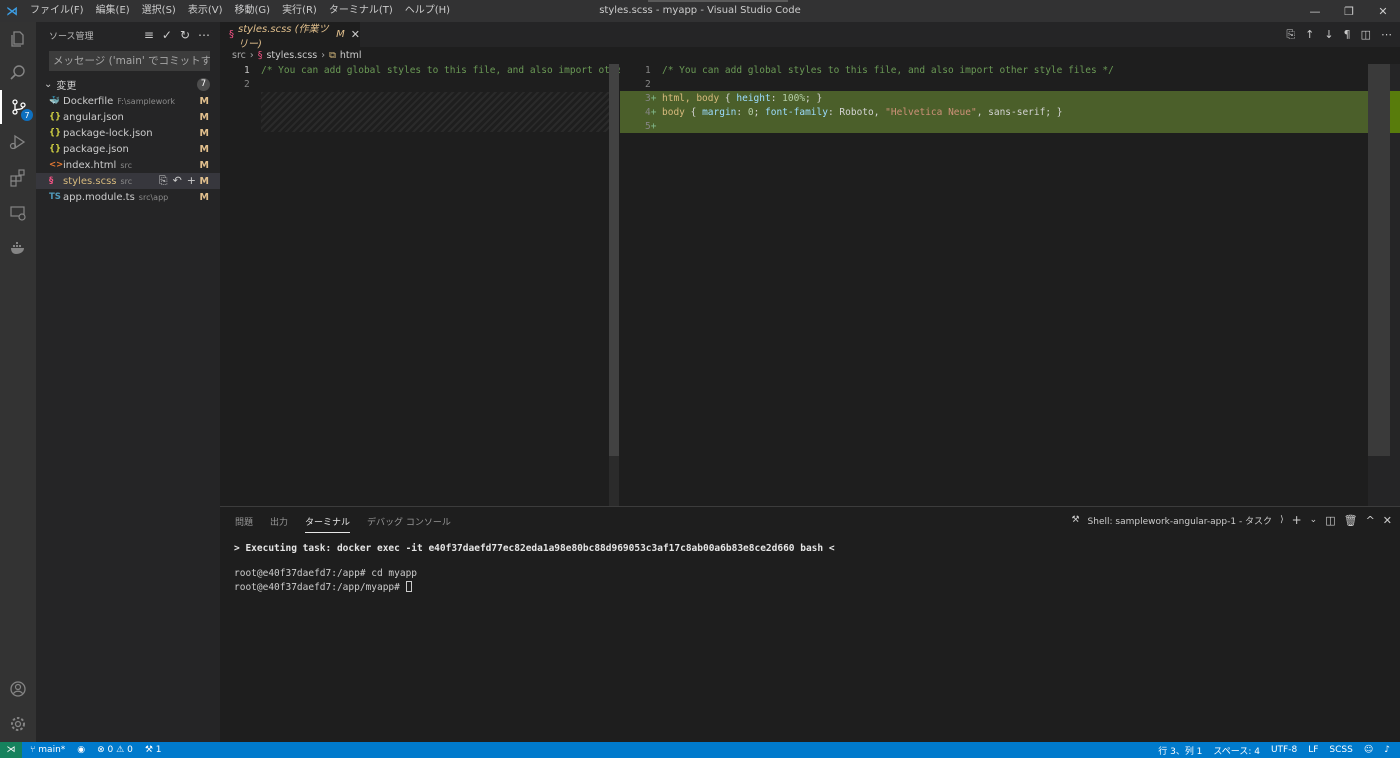 Image resolution: width=1400 pixels, height=758 pixels. Describe the element at coordinates (1236, 750) in the screenshot. I see `indentation: スペース: 4` at that location.